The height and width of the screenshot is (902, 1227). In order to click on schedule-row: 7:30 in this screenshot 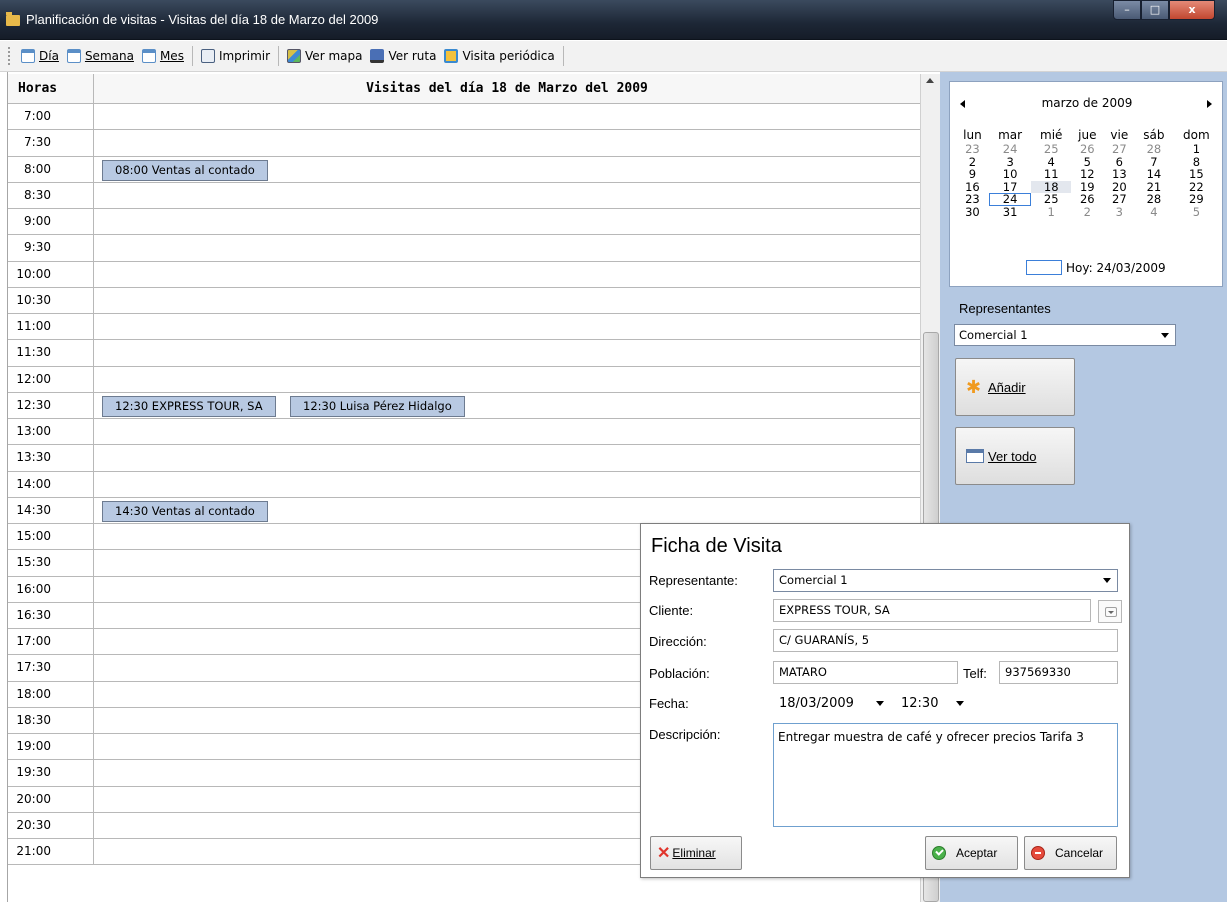, I will do `click(464, 143)`.